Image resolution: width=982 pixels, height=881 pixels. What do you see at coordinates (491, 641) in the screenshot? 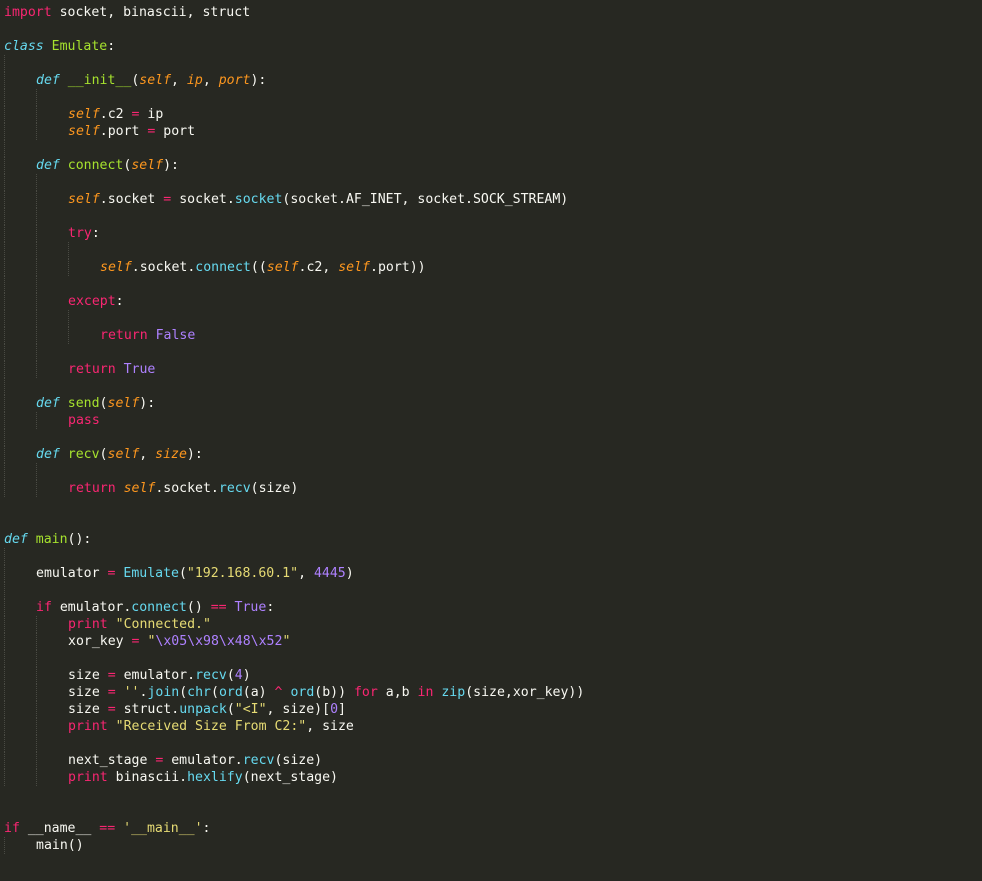
I see `code-line: xor_key = "\x05\x98\x48\x52"` at bounding box center [491, 641].